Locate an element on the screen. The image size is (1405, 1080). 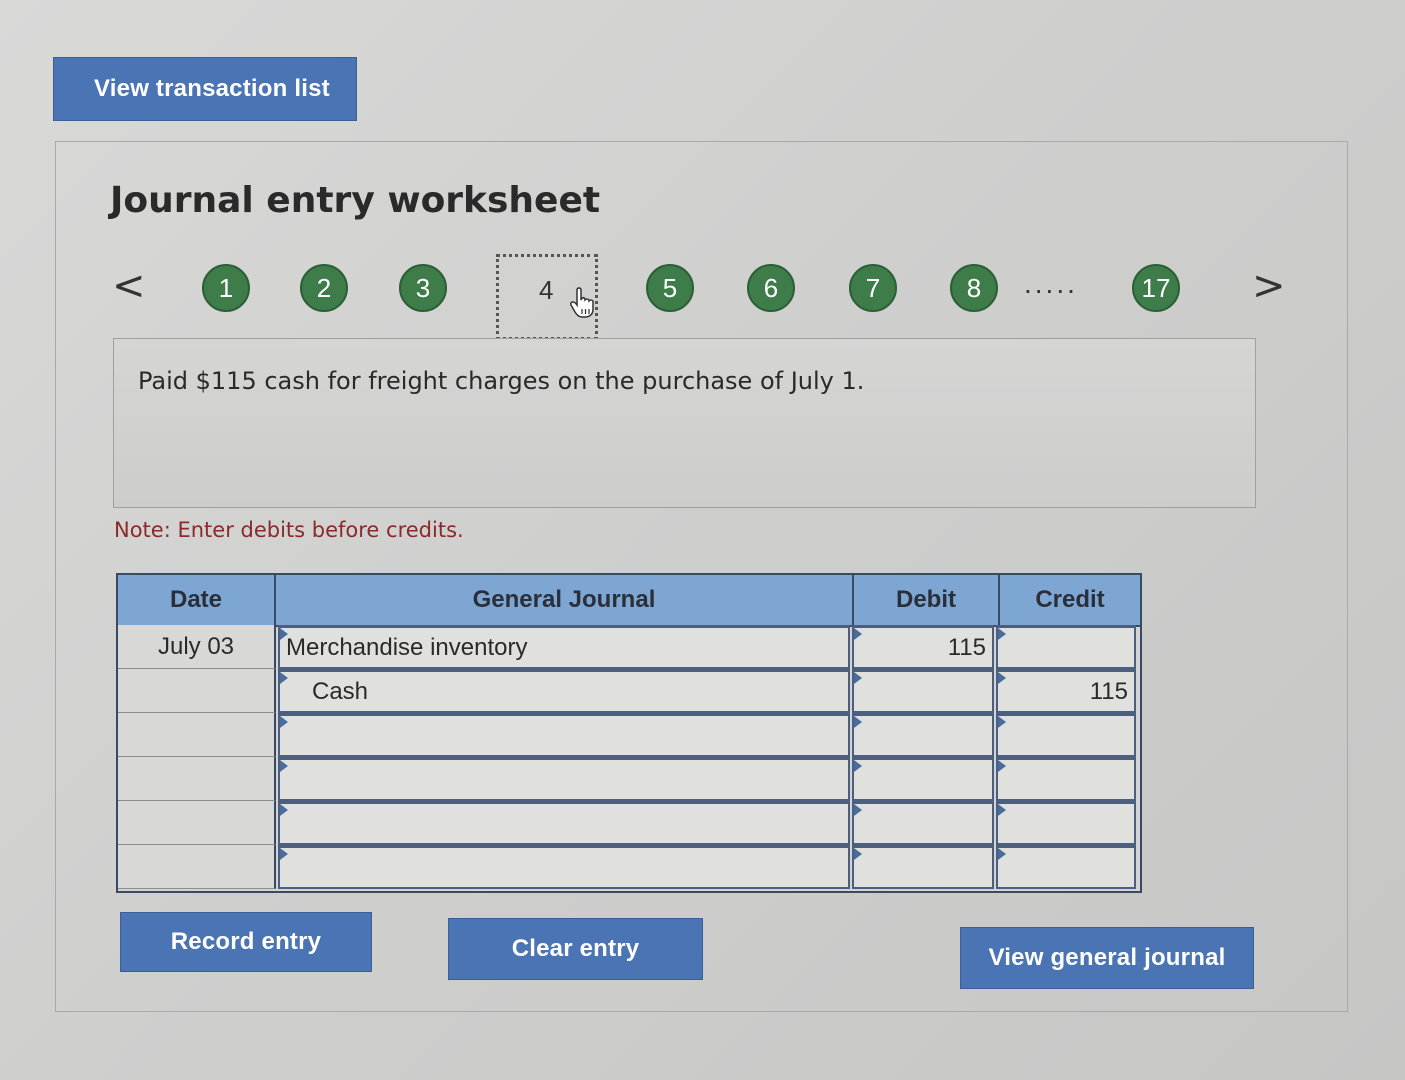
table-row: Cash 115 is located at coordinates (629, 691).